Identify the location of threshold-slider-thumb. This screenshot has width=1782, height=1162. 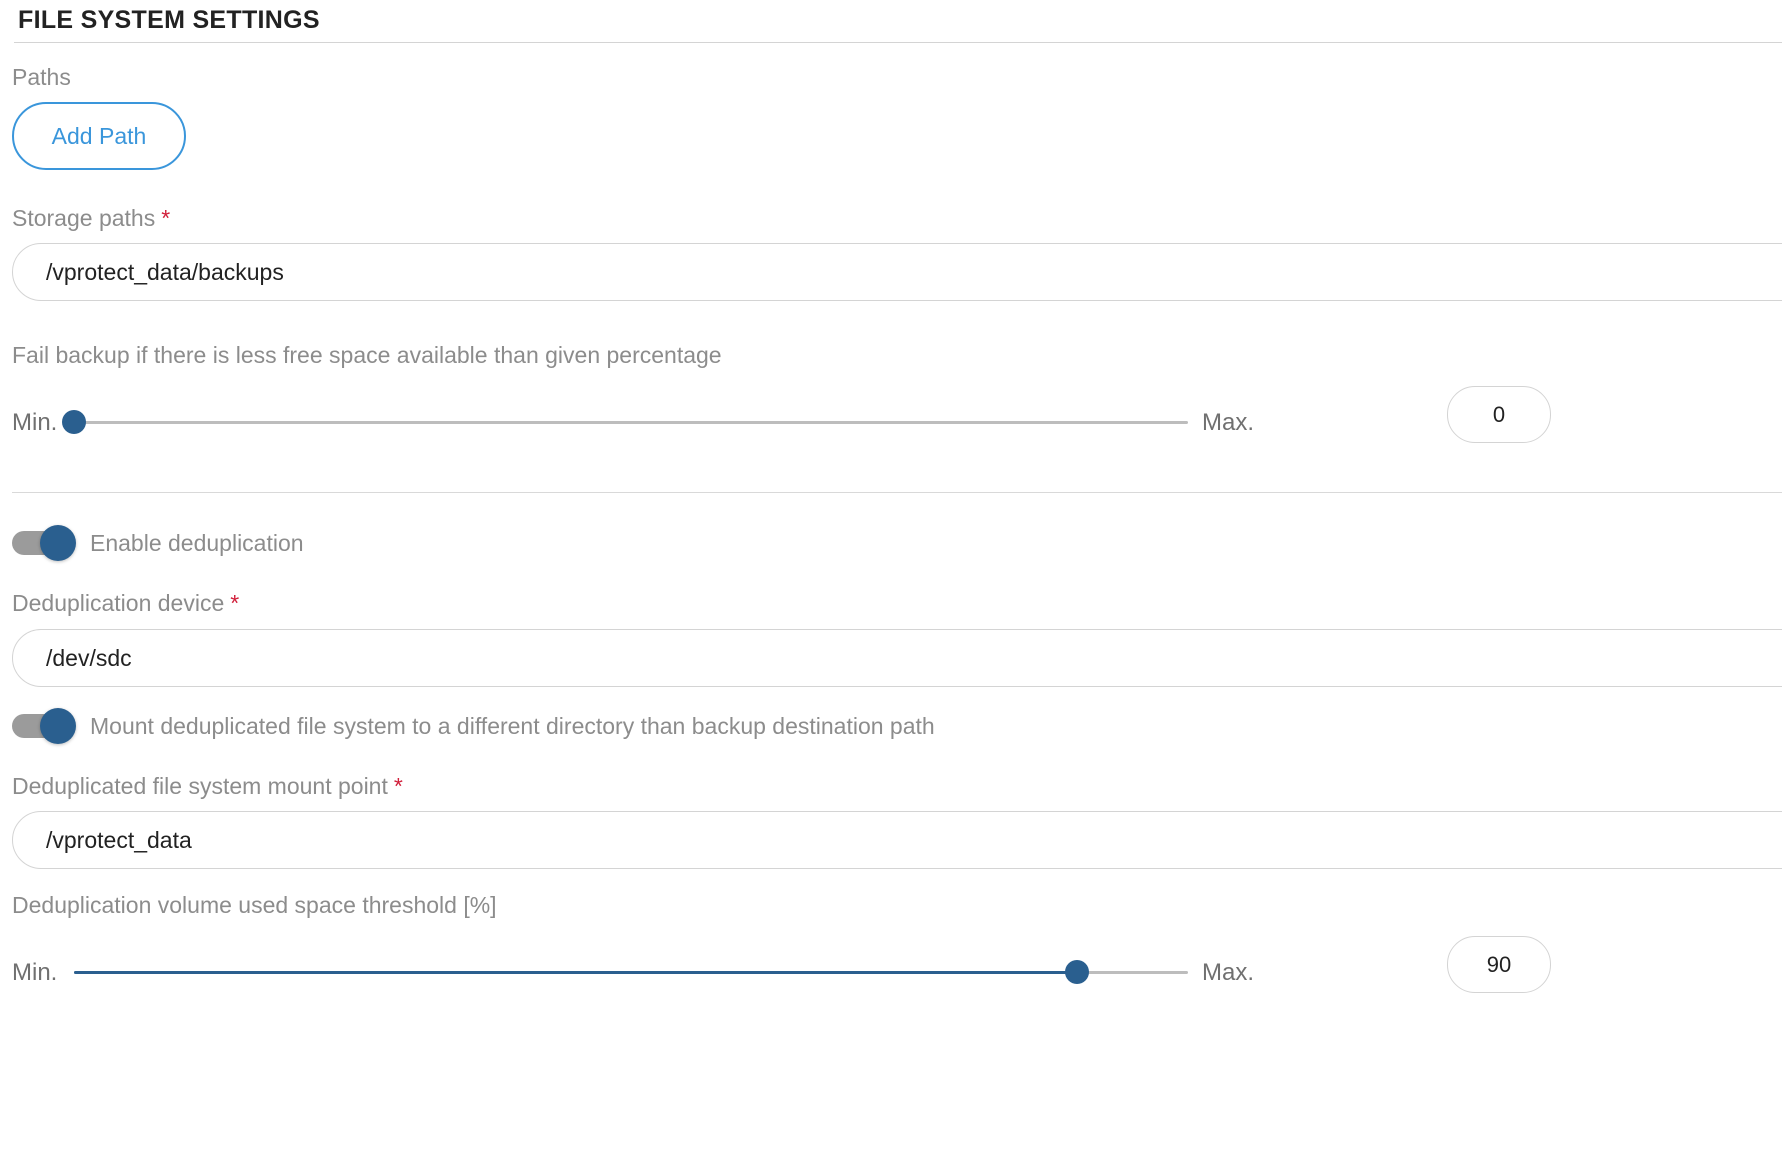
(1076, 972).